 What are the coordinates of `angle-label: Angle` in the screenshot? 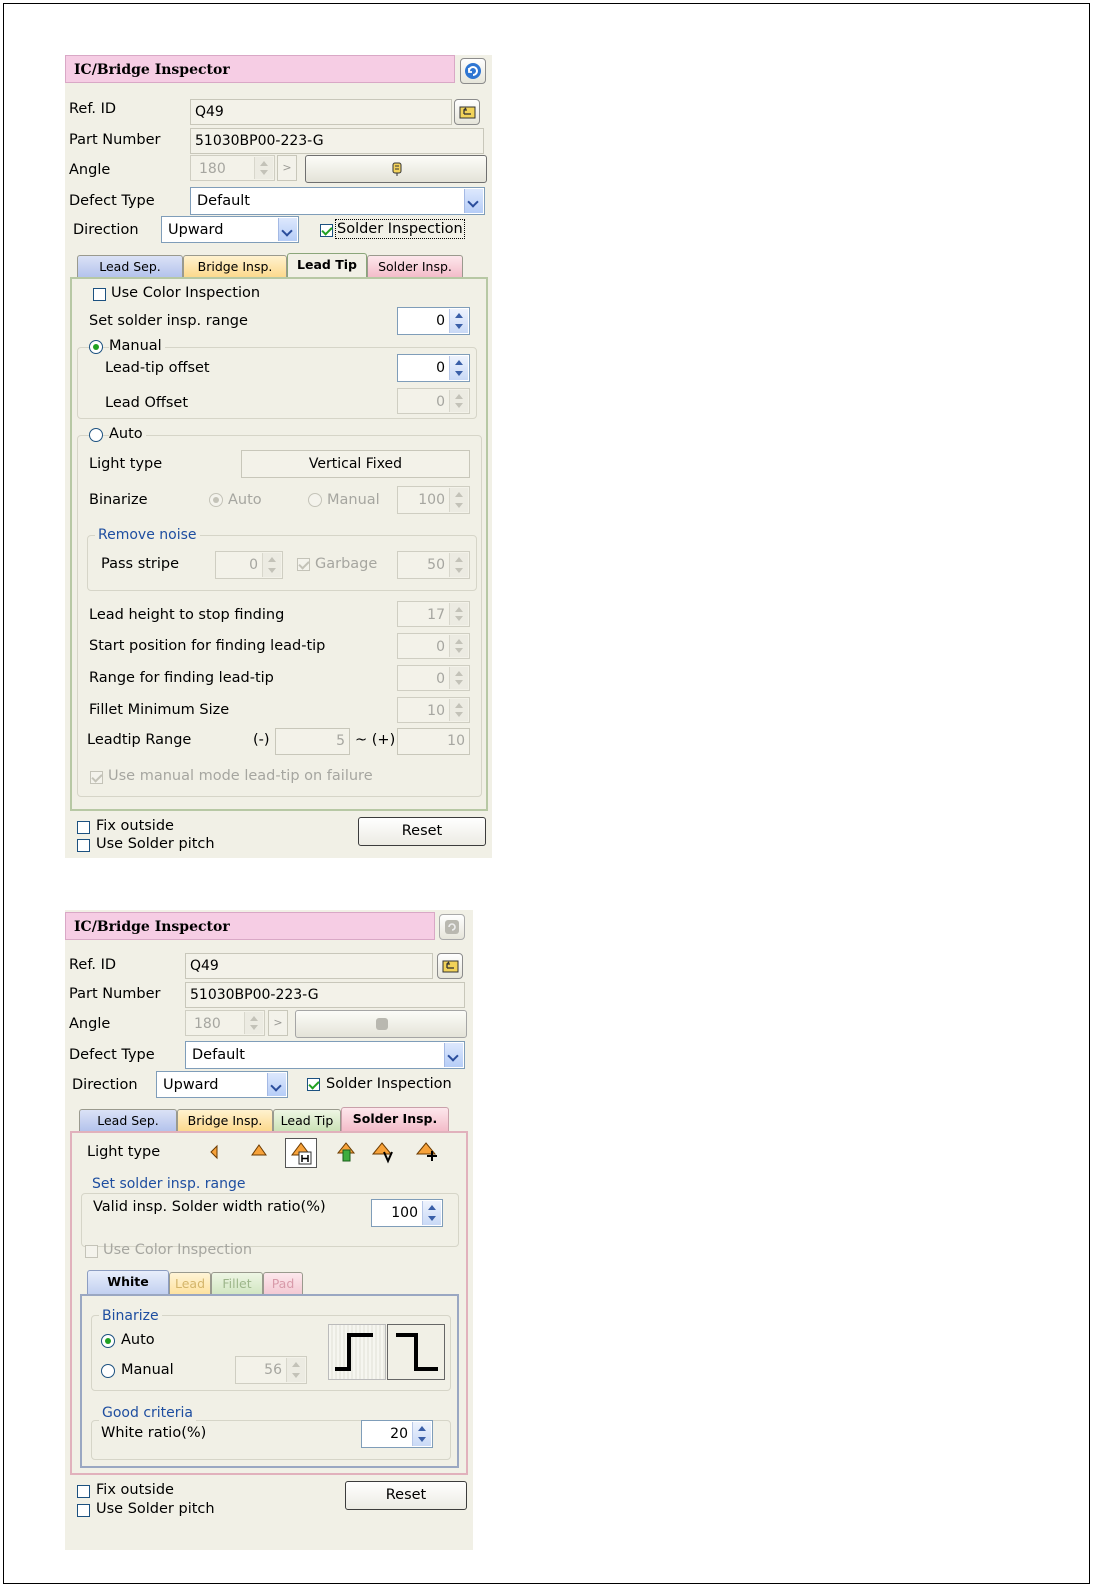 It's located at (90, 170).